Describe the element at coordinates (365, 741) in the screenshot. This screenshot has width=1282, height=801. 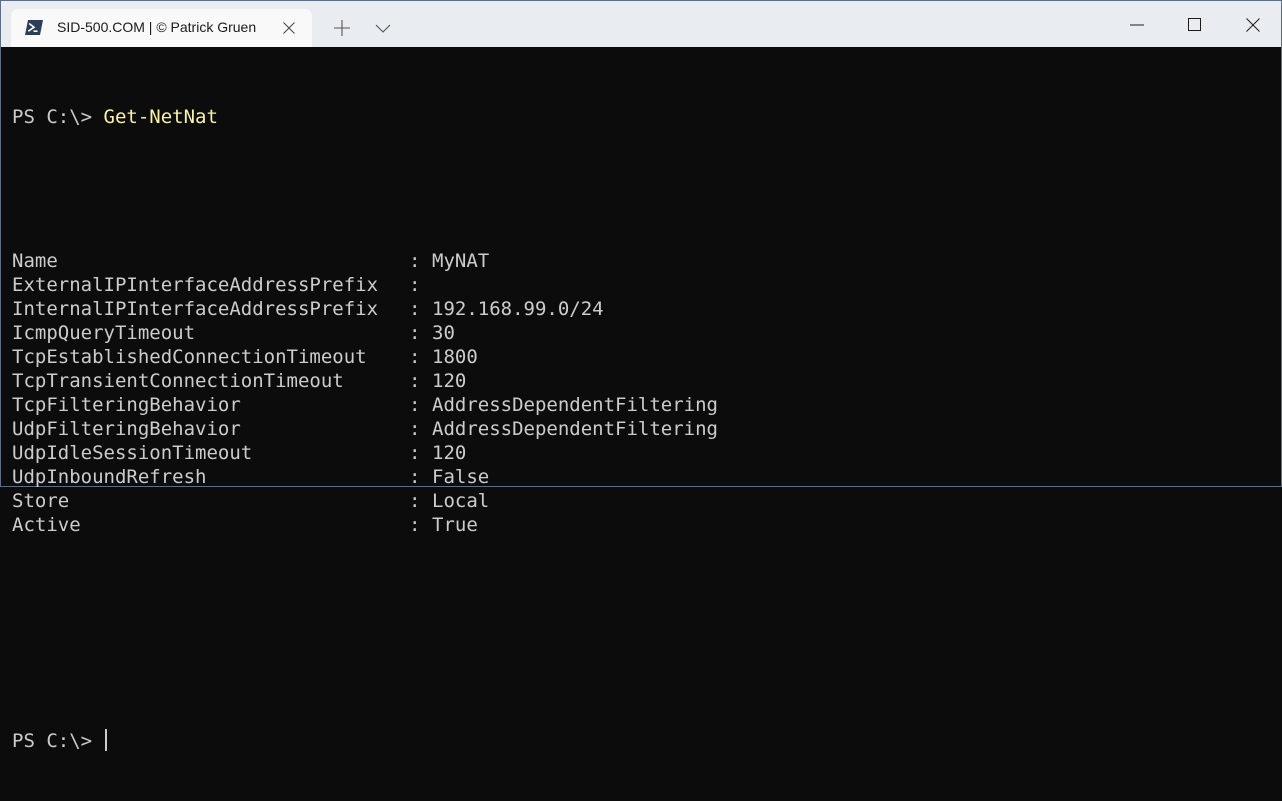
I see `input-line: PS C:\>` at that location.